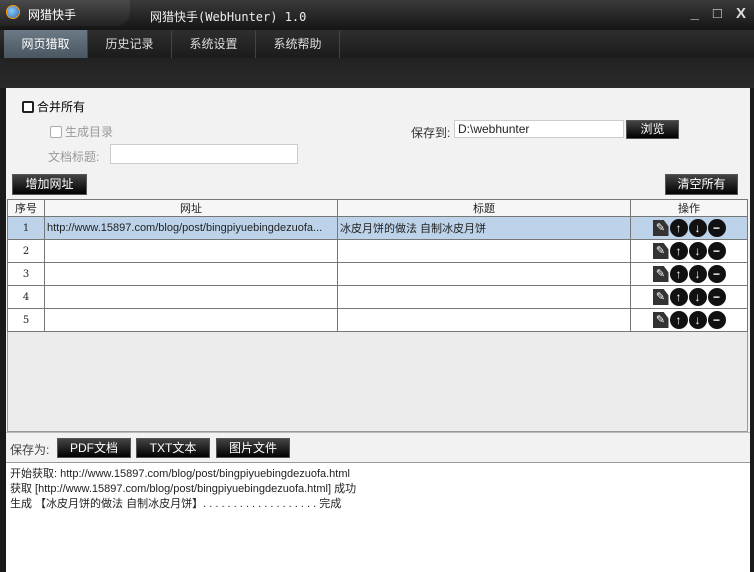 The image size is (754, 572). Describe the element at coordinates (89, 132) in the screenshot. I see `gen-toc-label: 生成目录` at that location.